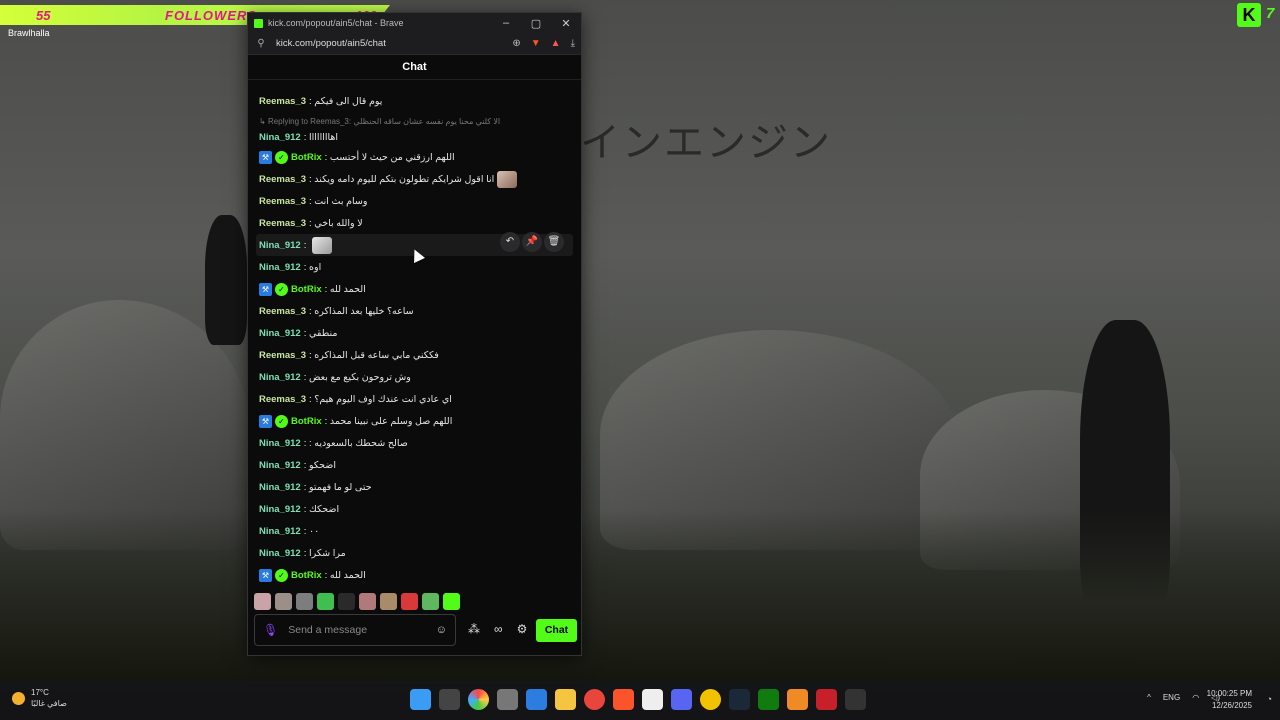  What do you see at coordinates (536, 43) in the screenshot?
I see `brave-shields-icon: ▼` at bounding box center [536, 43].